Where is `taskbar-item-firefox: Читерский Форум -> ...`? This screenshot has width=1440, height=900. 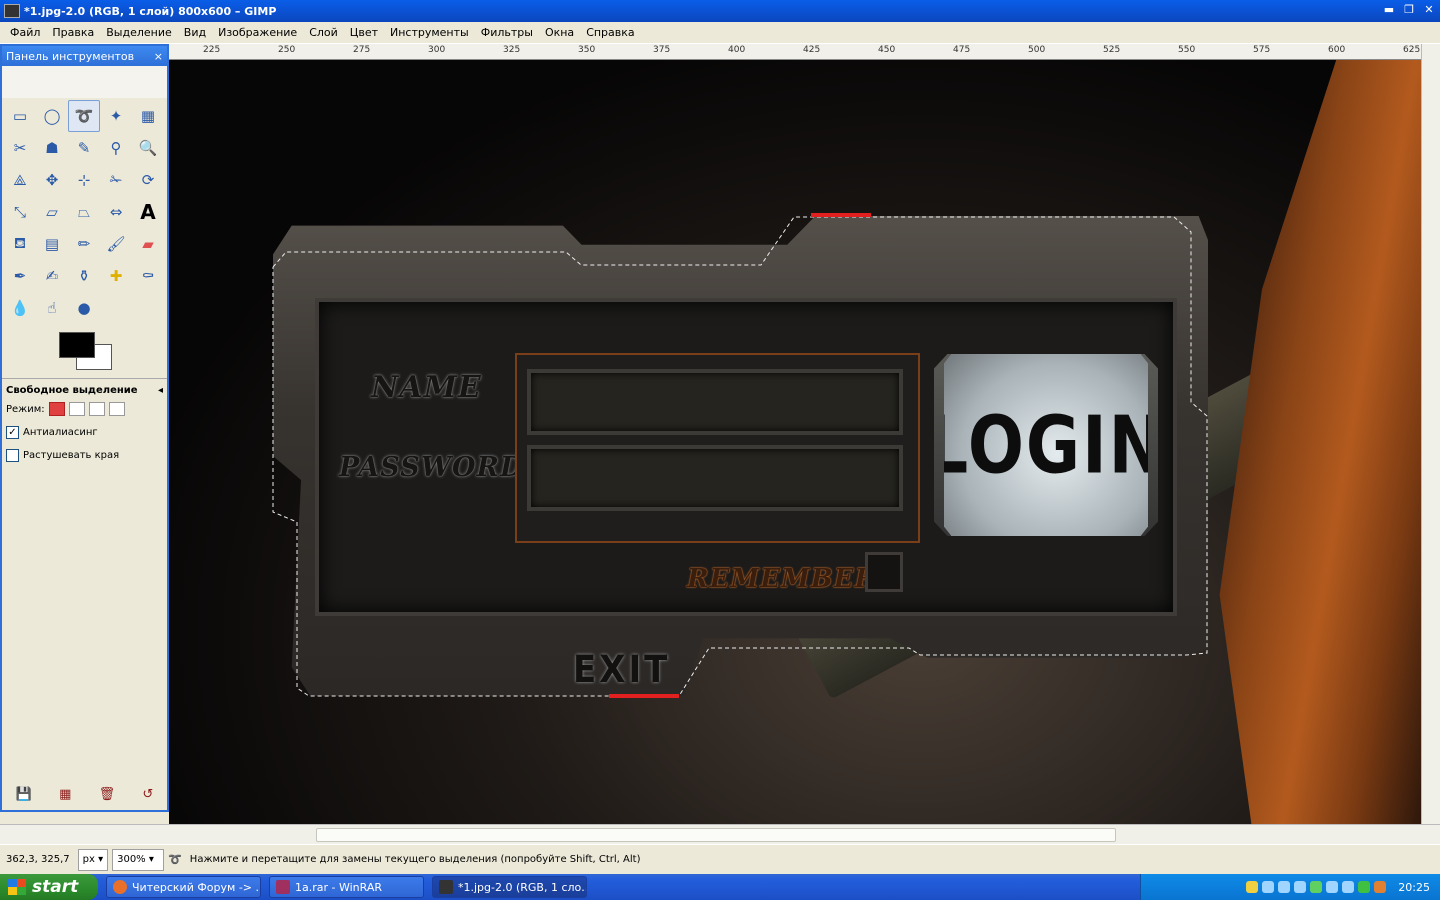
taskbar-item-firefox: Читерский Форум -> ... is located at coordinates (183, 887).